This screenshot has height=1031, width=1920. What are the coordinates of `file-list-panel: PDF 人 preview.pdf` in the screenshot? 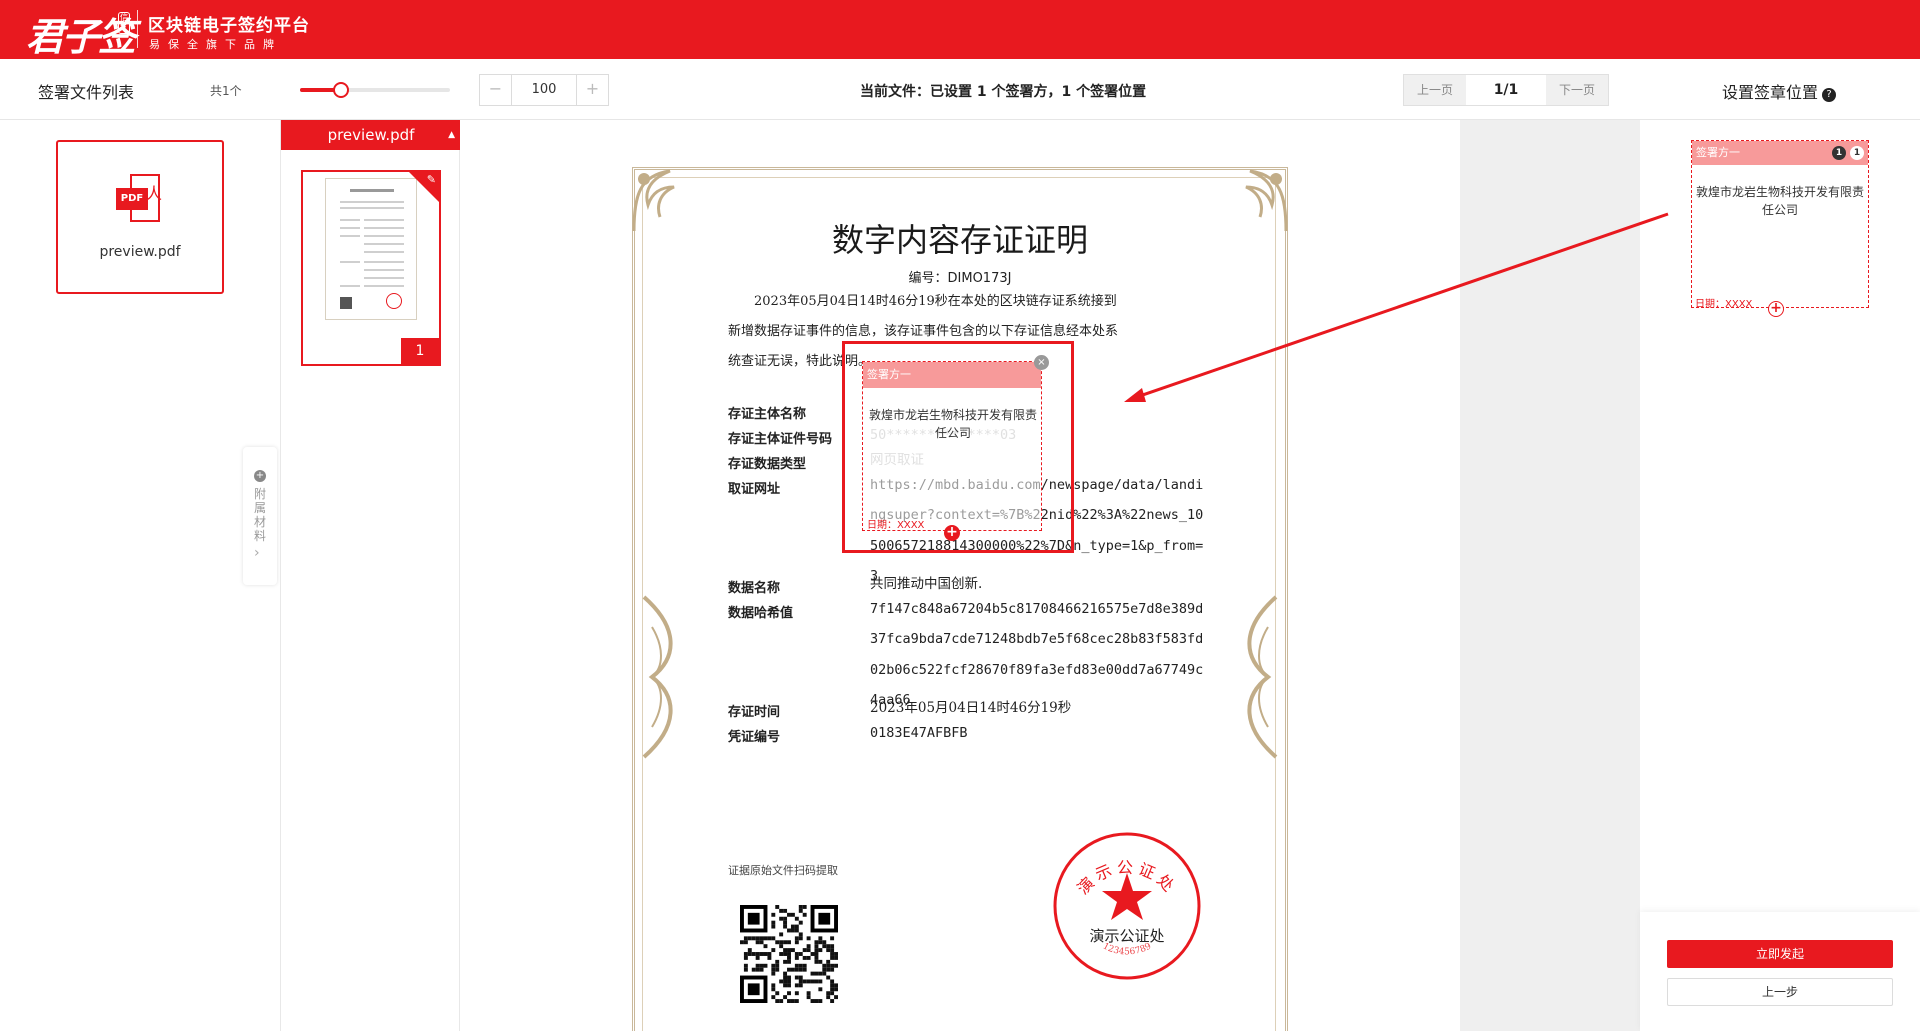 It's located at (140, 575).